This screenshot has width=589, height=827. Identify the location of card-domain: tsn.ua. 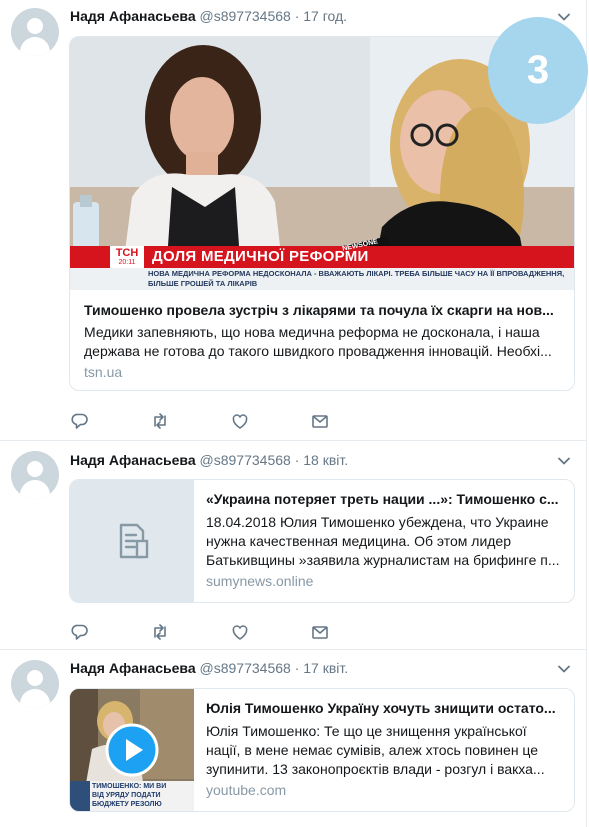
(103, 372).